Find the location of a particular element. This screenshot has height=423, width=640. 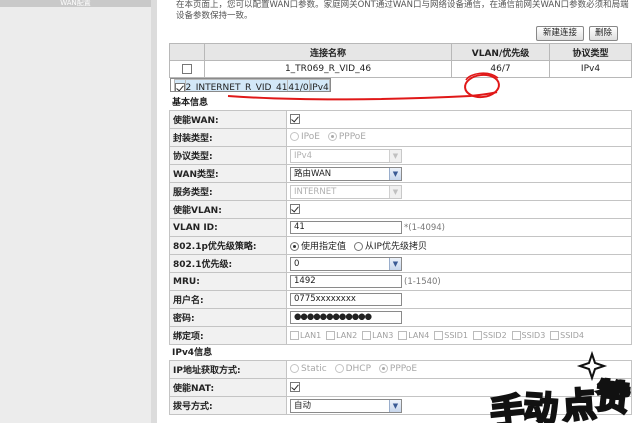

bind-option-ssid4: SSID4 is located at coordinates (567, 335).